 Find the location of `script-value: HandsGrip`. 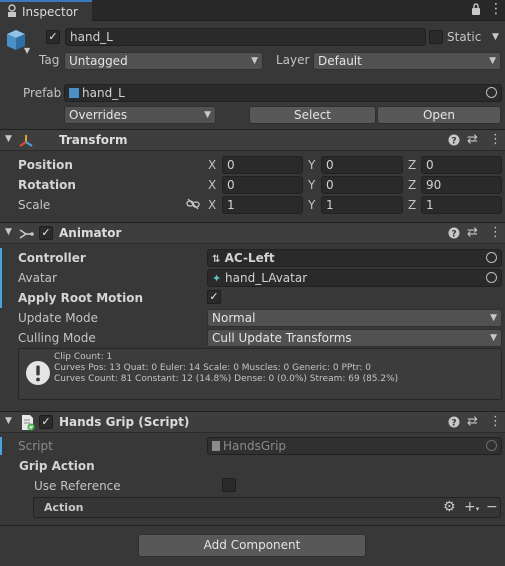

script-value: HandsGrip is located at coordinates (255, 446).